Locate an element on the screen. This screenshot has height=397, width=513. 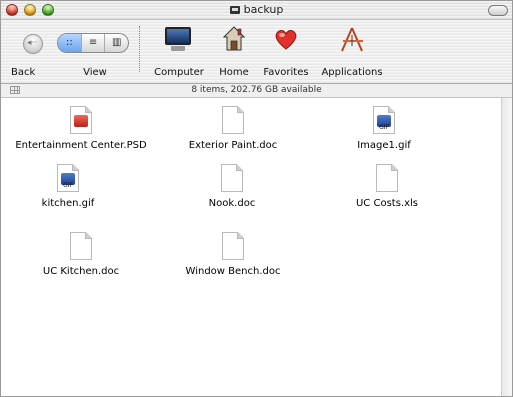
toolbar-separator is located at coordinates (139, 49).